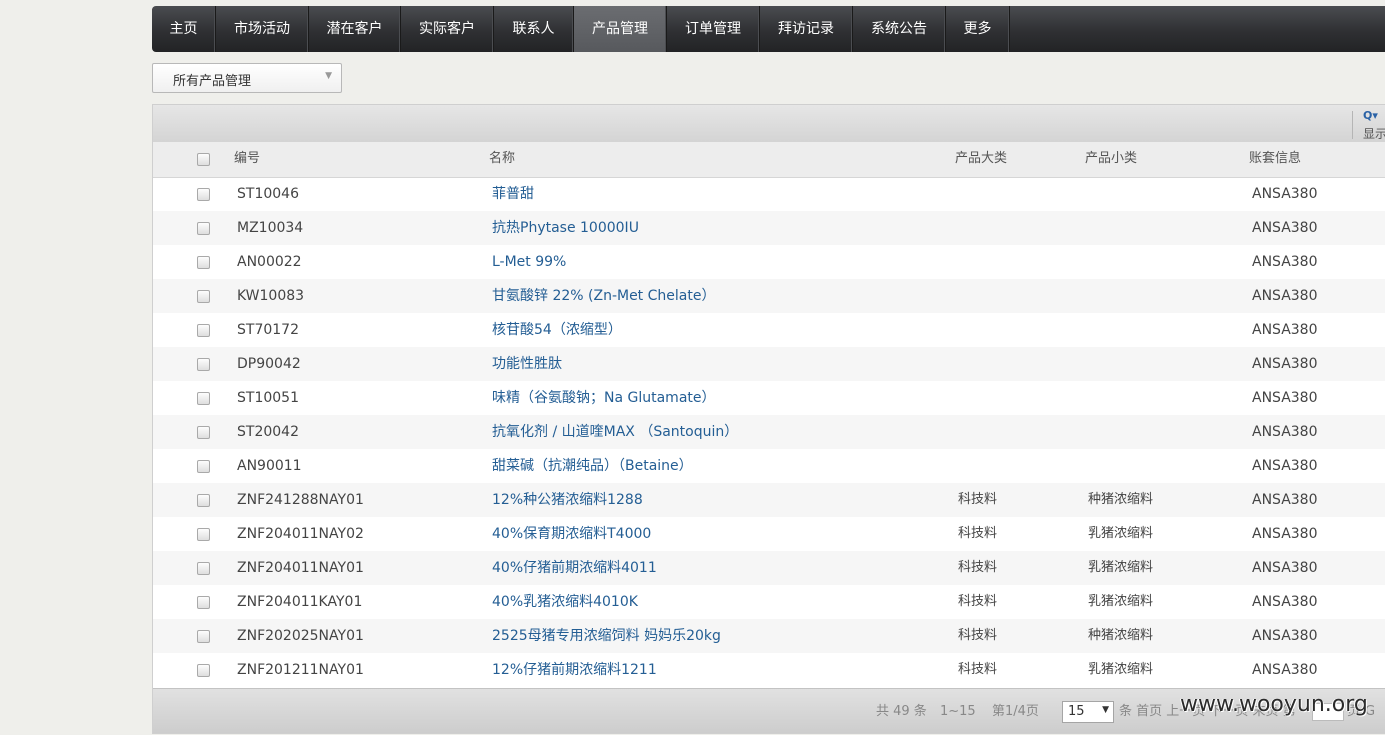 Image resolution: width=1385 pixels, height=735 pixels. I want to click on cell-name-link: 菲普甜, so click(513, 194).